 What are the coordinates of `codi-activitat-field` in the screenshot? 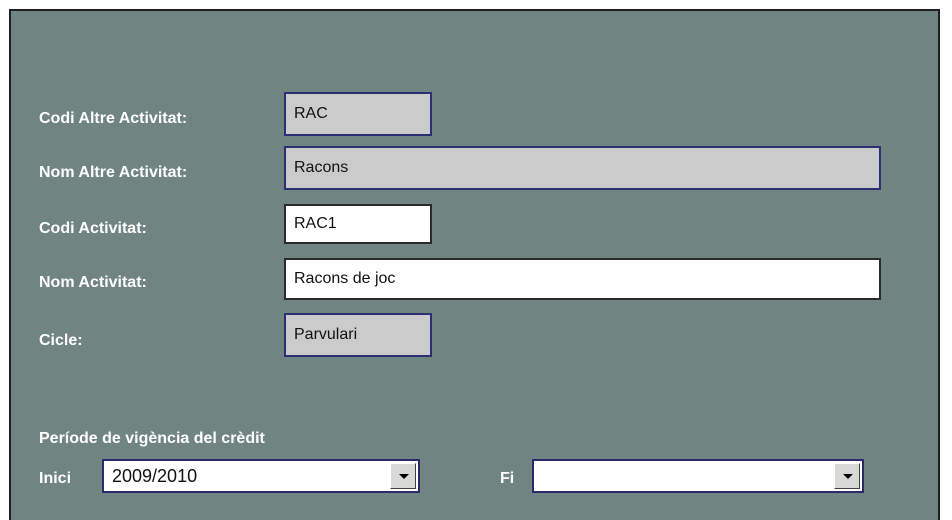 It's located at (358, 224).